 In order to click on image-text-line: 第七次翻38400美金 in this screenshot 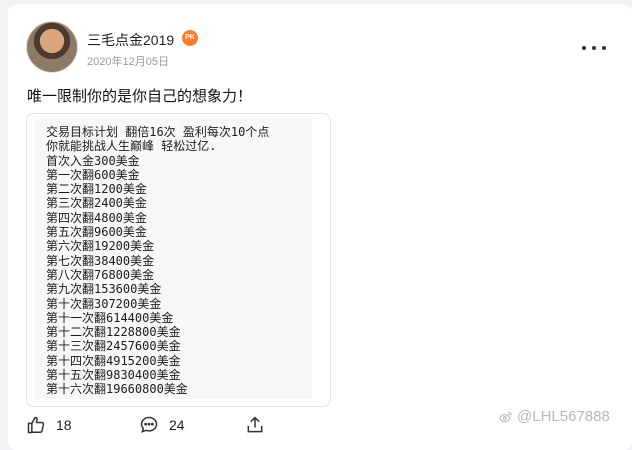, I will do `click(100, 260)`.